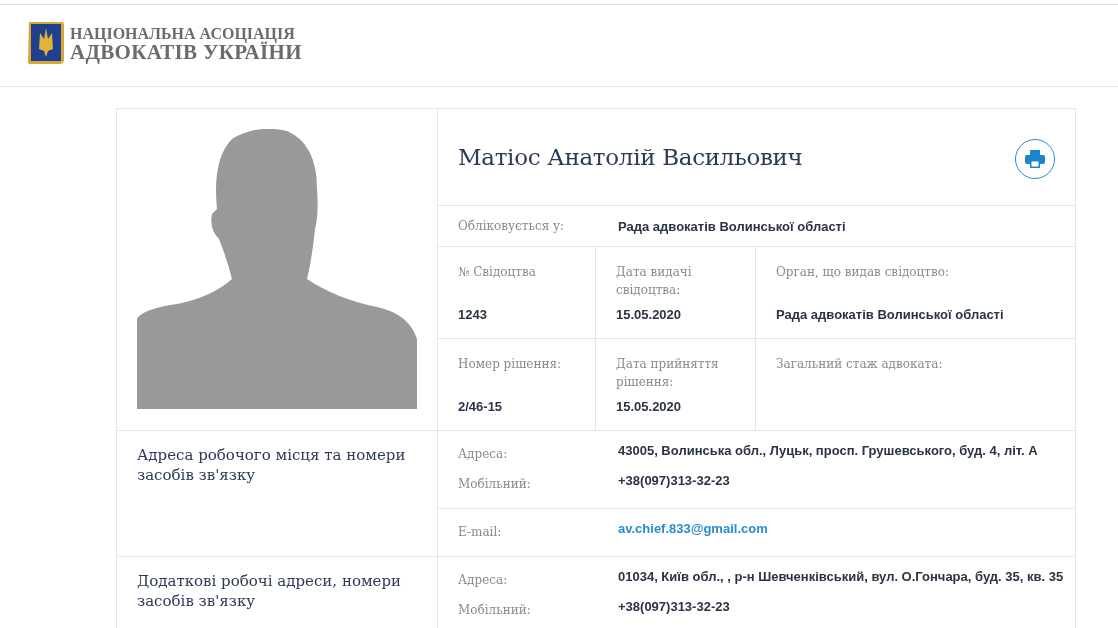 Image resolution: width=1118 pixels, height=628 pixels. Describe the element at coordinates (841, 576) in the screenshot. I see `field-value: 01034, Київ обл., , р-н Шевченківський, вул. О.Гончара, буд. 35, кв. 35` at that location.